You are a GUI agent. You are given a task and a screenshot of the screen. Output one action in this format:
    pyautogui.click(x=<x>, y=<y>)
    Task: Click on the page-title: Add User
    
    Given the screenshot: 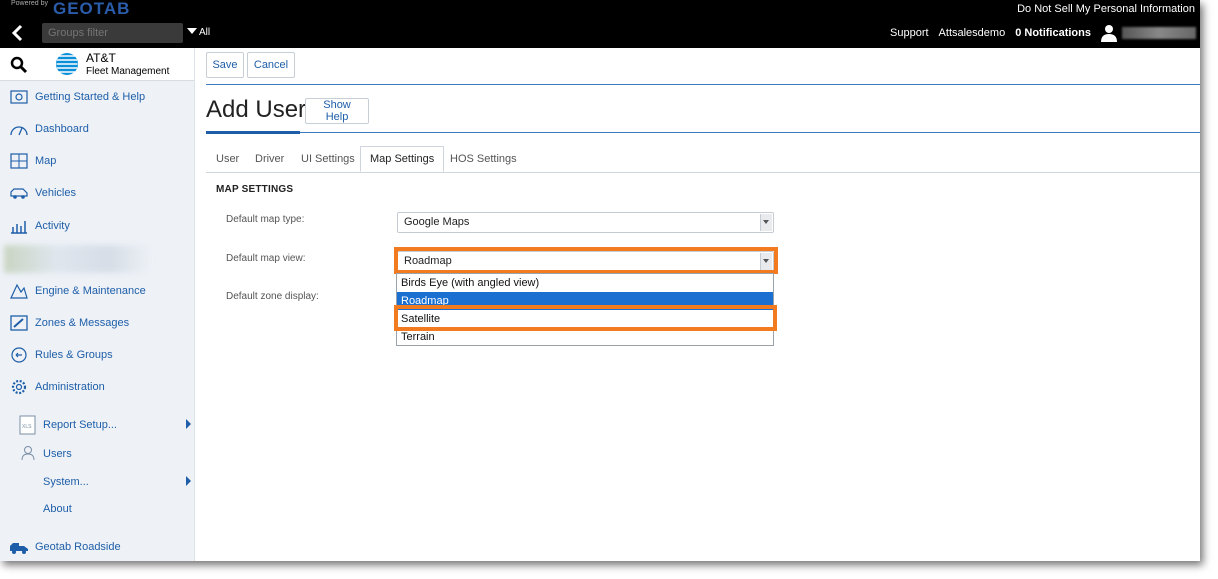 What is the action you would take?
    pyautogui.click(x=256, y=109)
    